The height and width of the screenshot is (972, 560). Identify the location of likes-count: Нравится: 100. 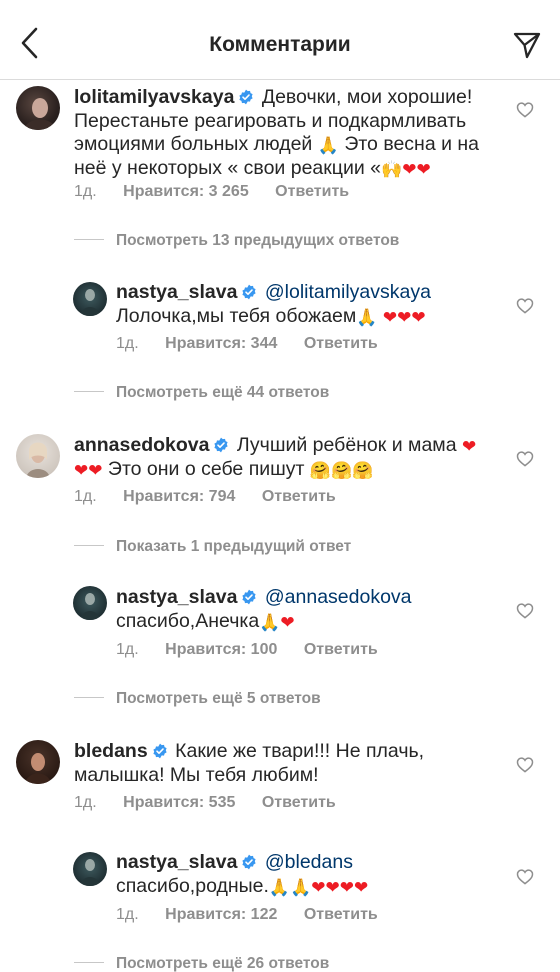
(221, 650).